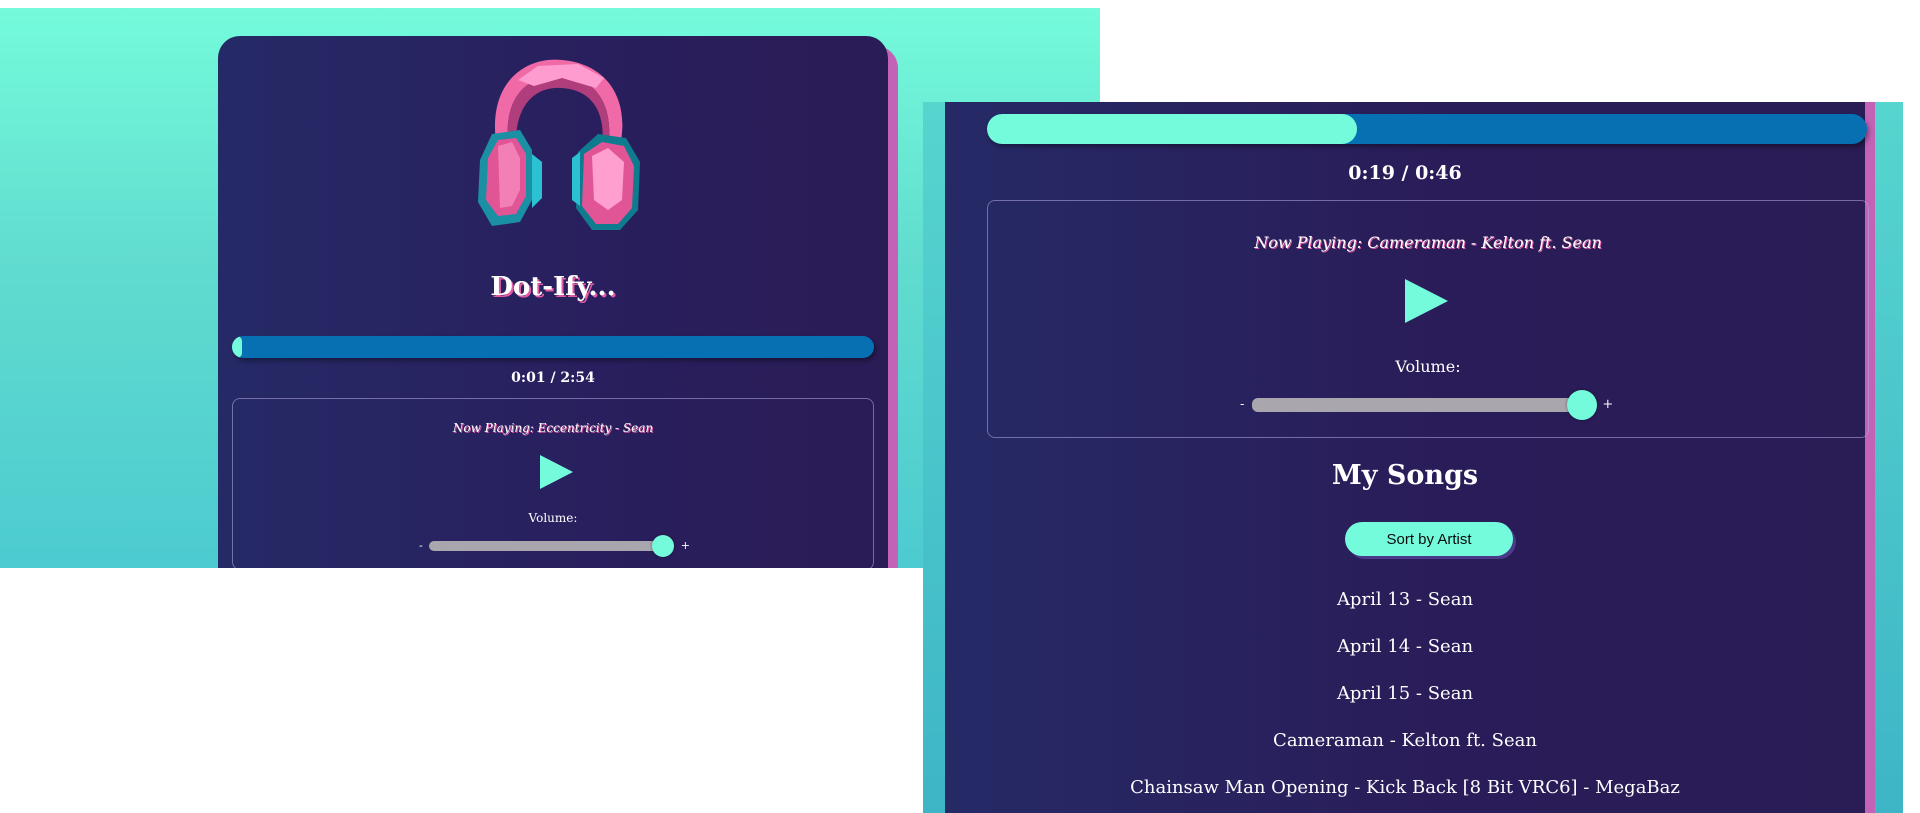 The height and width of the screenshot is (813, 1920). I want to click on volume-label-left: Volume:, so click(553, 518).